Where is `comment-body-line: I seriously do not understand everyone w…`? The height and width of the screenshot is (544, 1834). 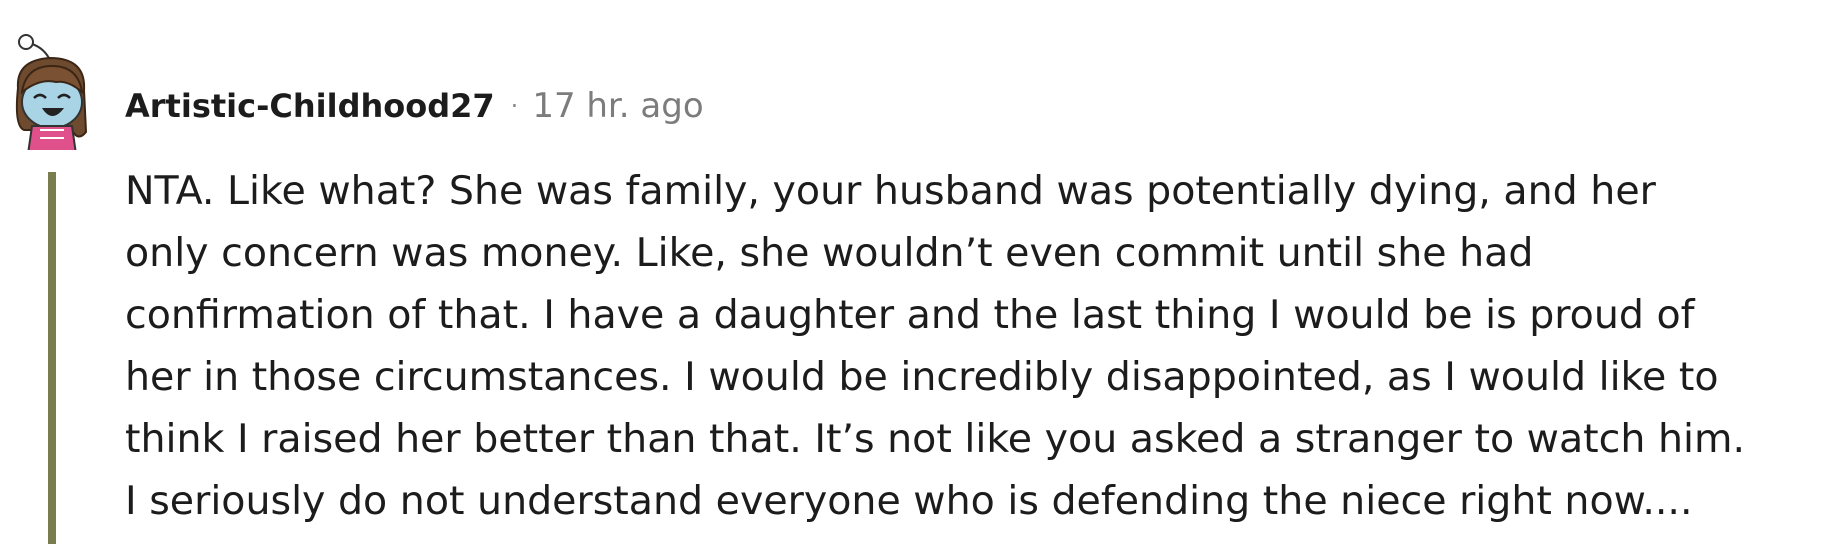 comment-body-line: I seriously do not understand everyone w… is located at coordinates (909, 501).